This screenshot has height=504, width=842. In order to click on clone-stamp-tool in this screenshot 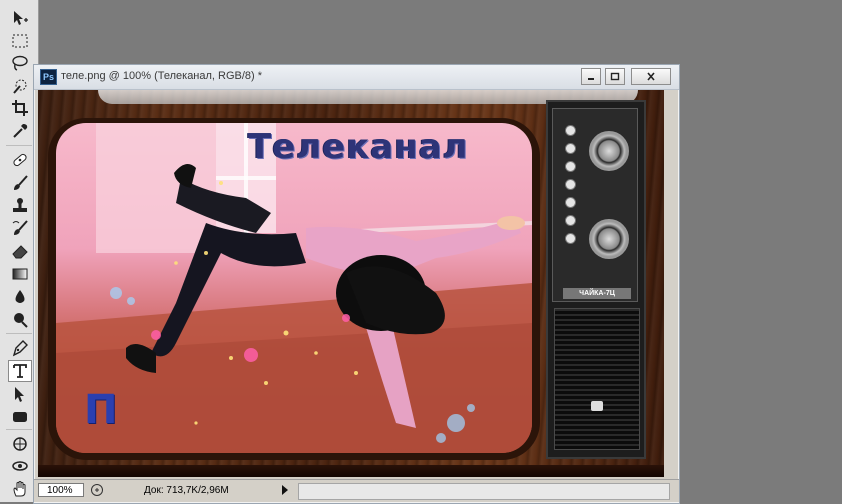, I will do `click(20, 206)`.